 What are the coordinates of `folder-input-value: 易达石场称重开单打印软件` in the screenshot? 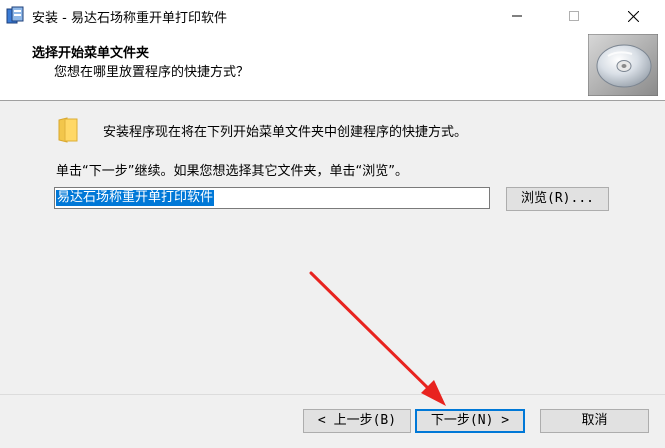 It's located at (135, 198).